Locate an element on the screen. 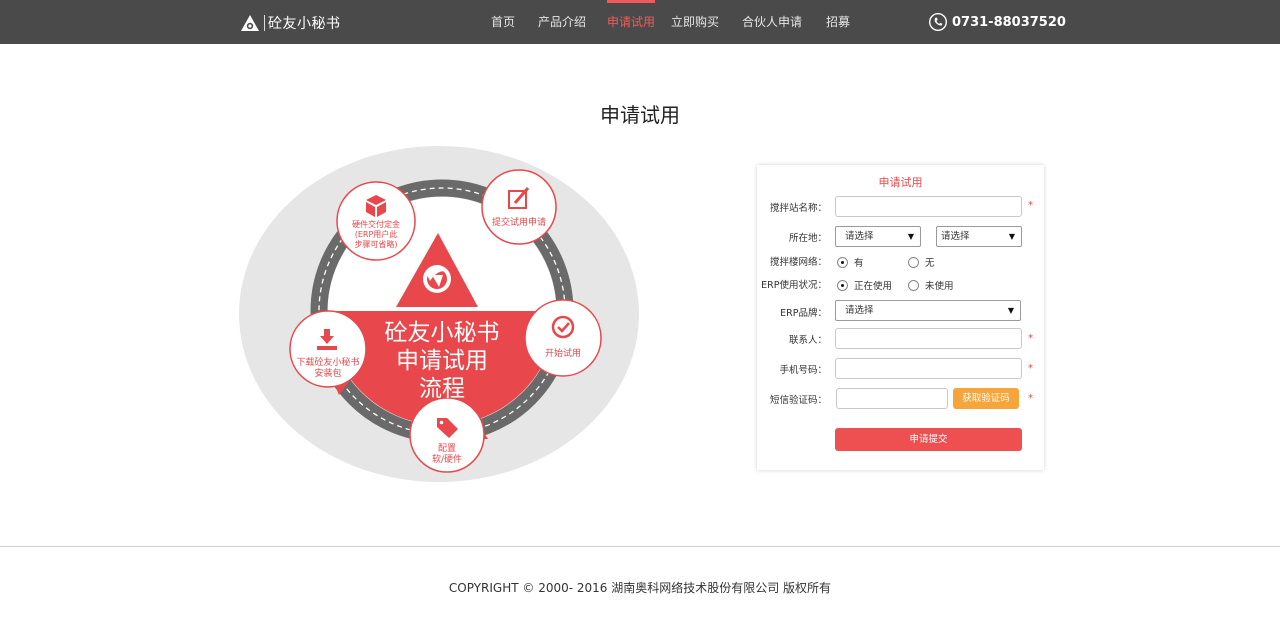 The image size is (1280, 637). nav-product-intro: 产品介绍 is located at coordinates (562, 22).